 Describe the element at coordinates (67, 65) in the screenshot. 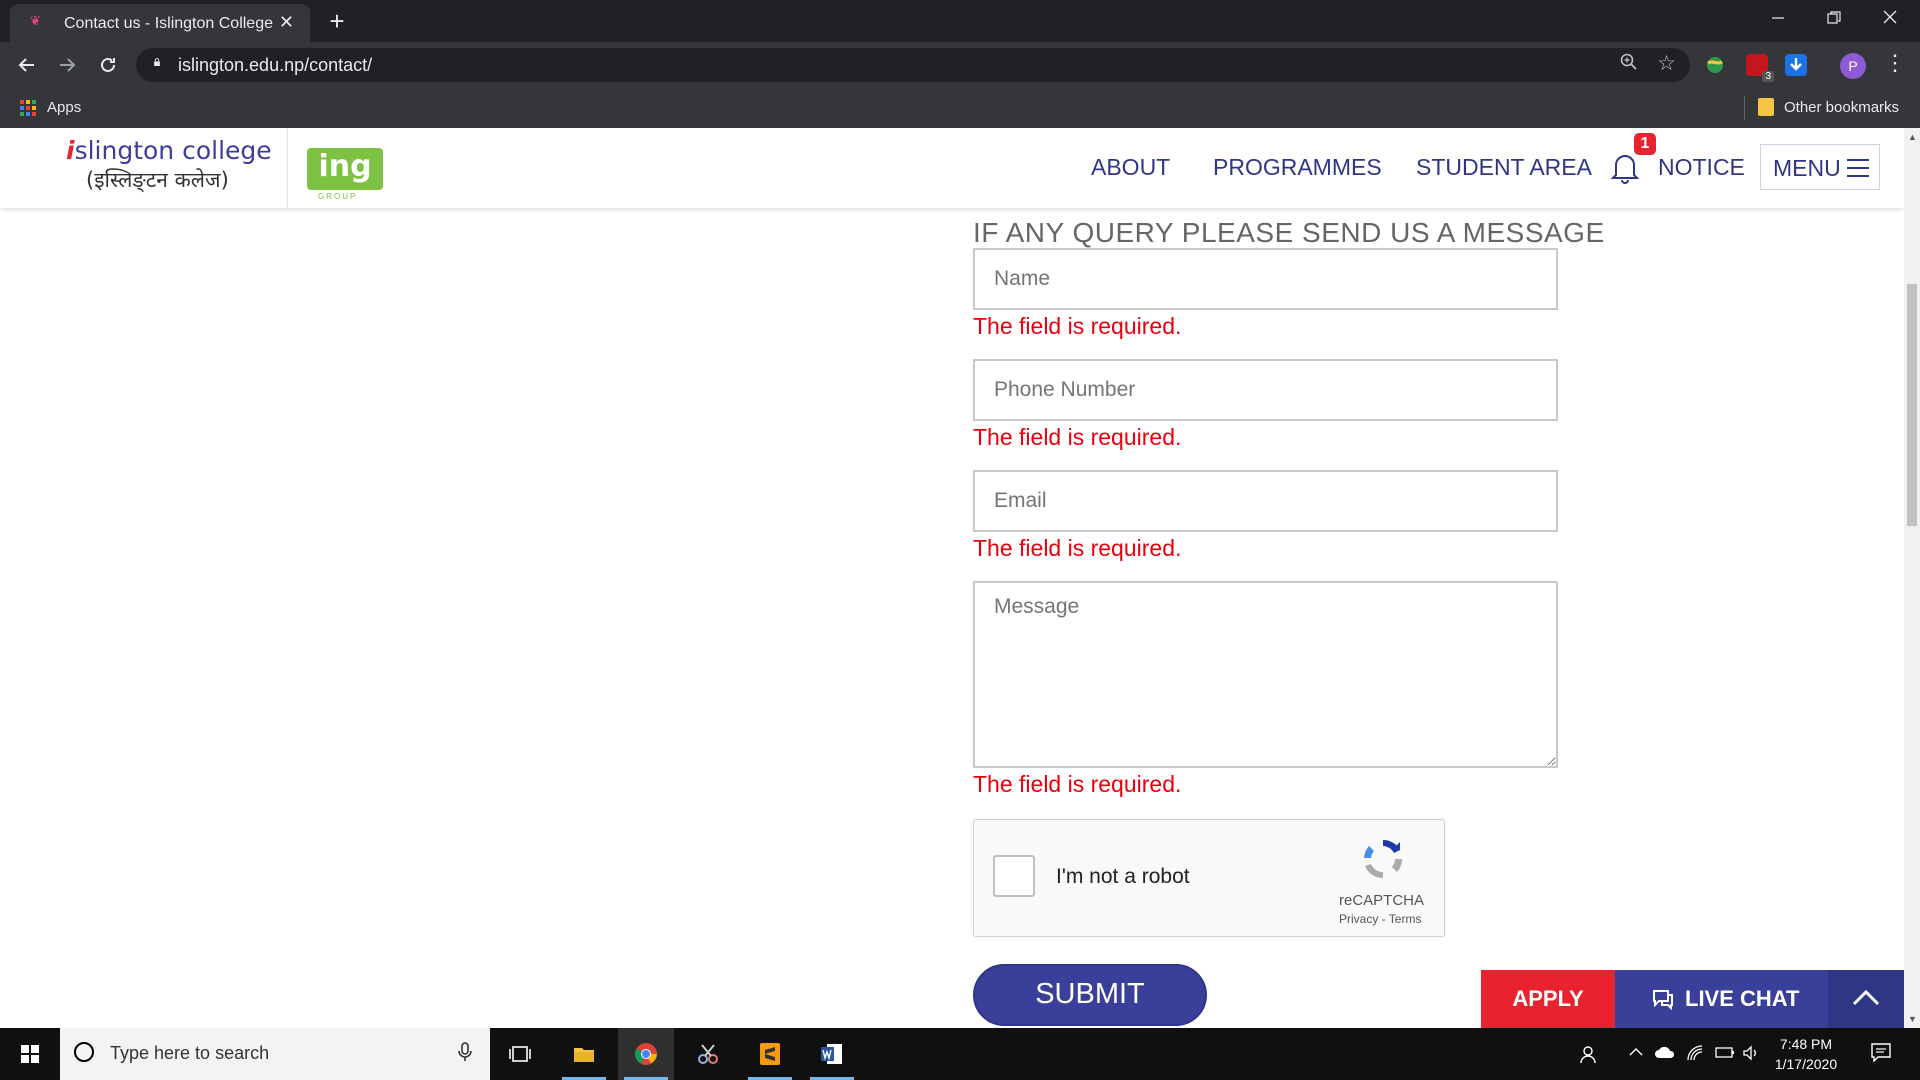

I see `forward-icon` at that location.